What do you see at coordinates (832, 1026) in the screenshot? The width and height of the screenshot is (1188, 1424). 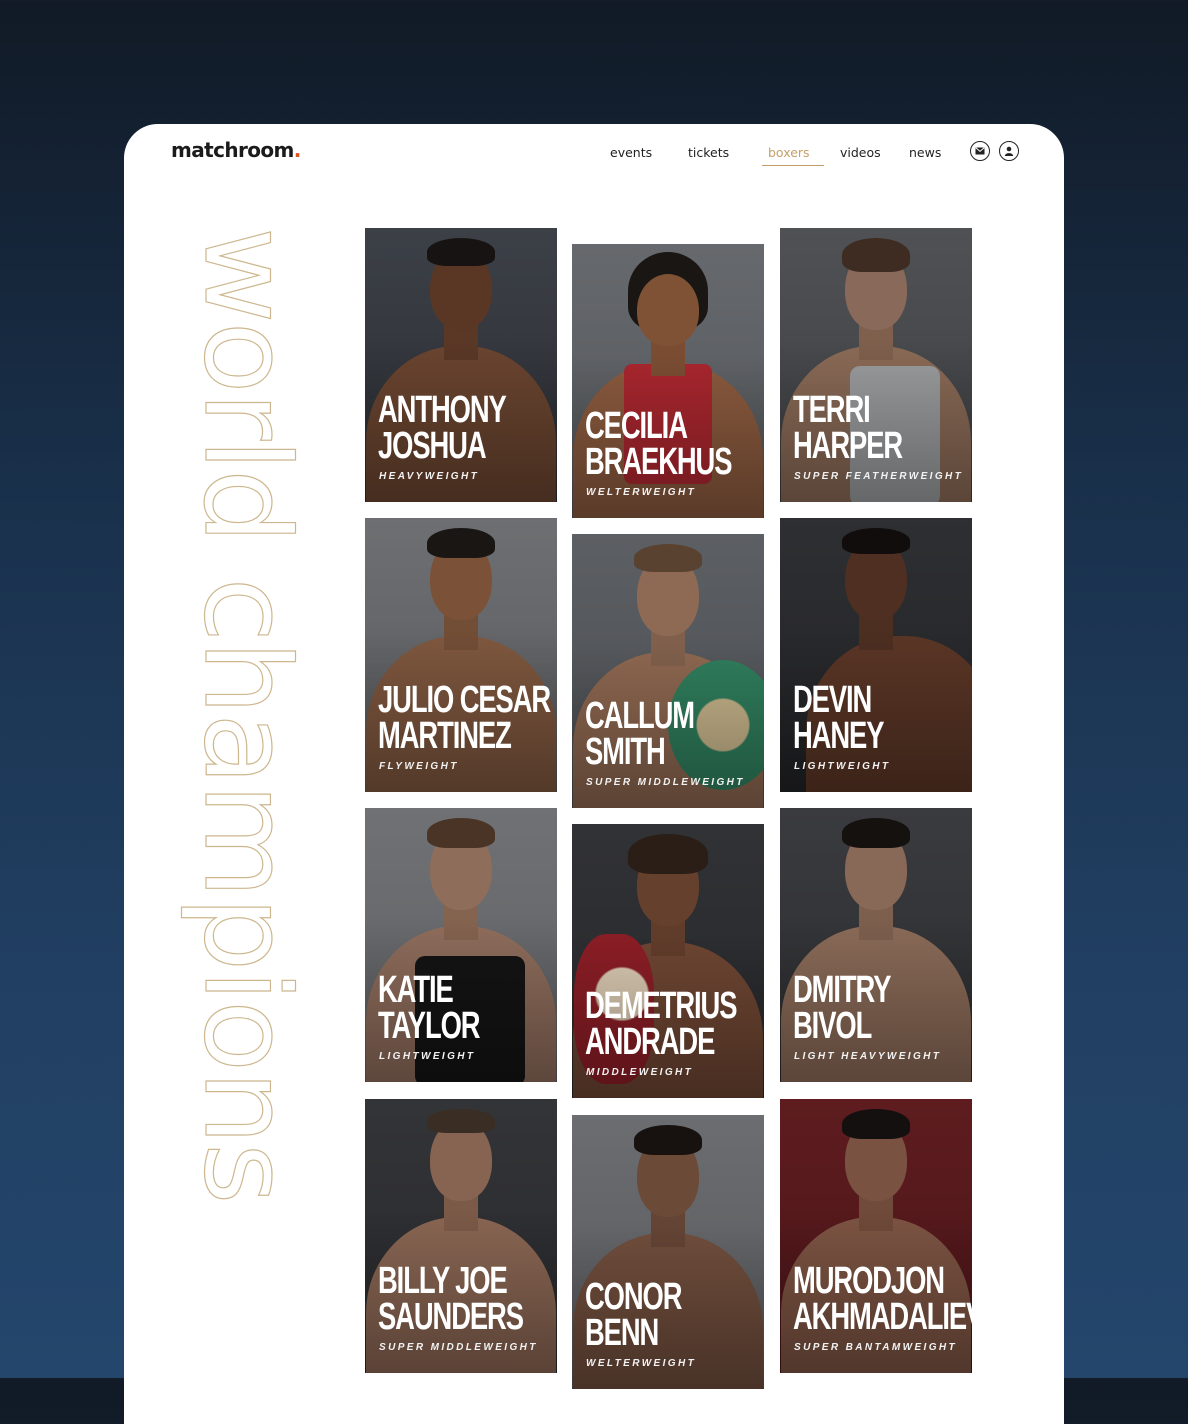 I see `boxer-last-name: BIVOL` at bounding box center [832, 1026].